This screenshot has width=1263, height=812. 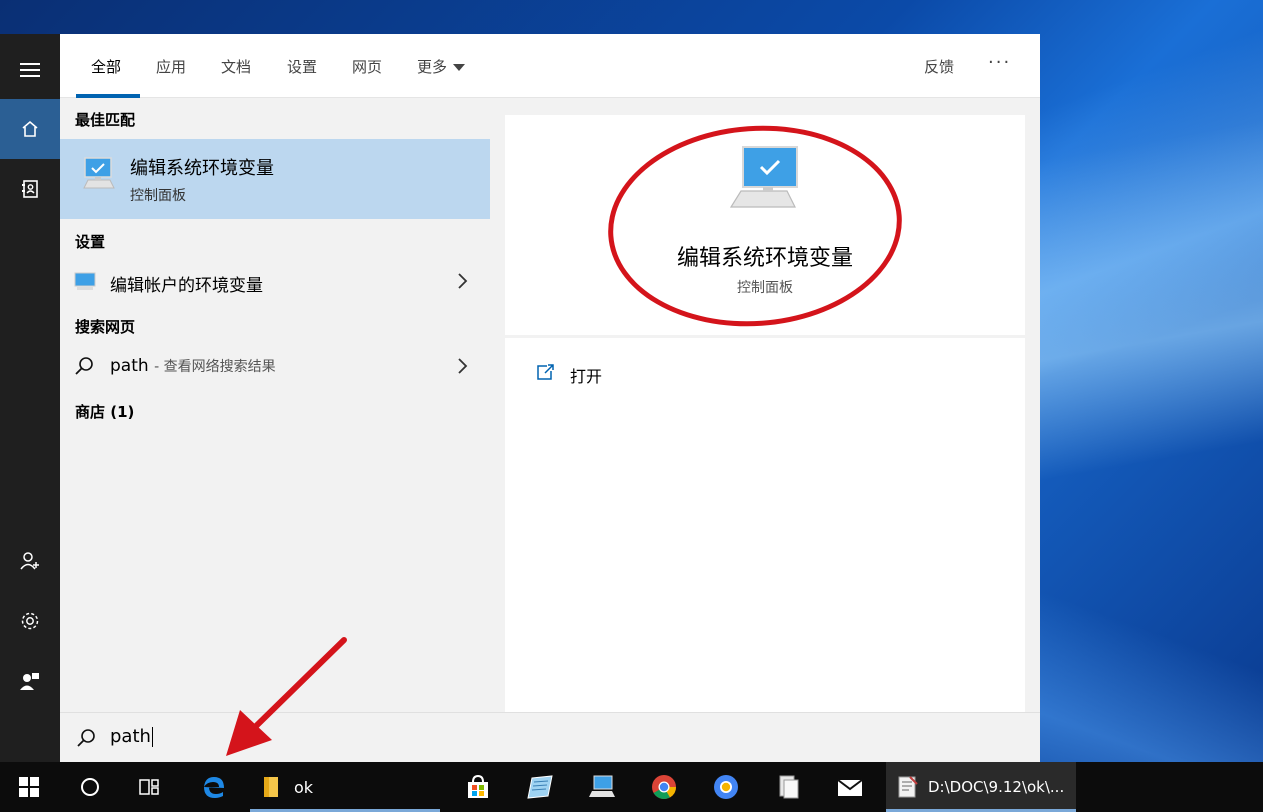 I want to click on task-view-icon, so click(x=150, y=787).